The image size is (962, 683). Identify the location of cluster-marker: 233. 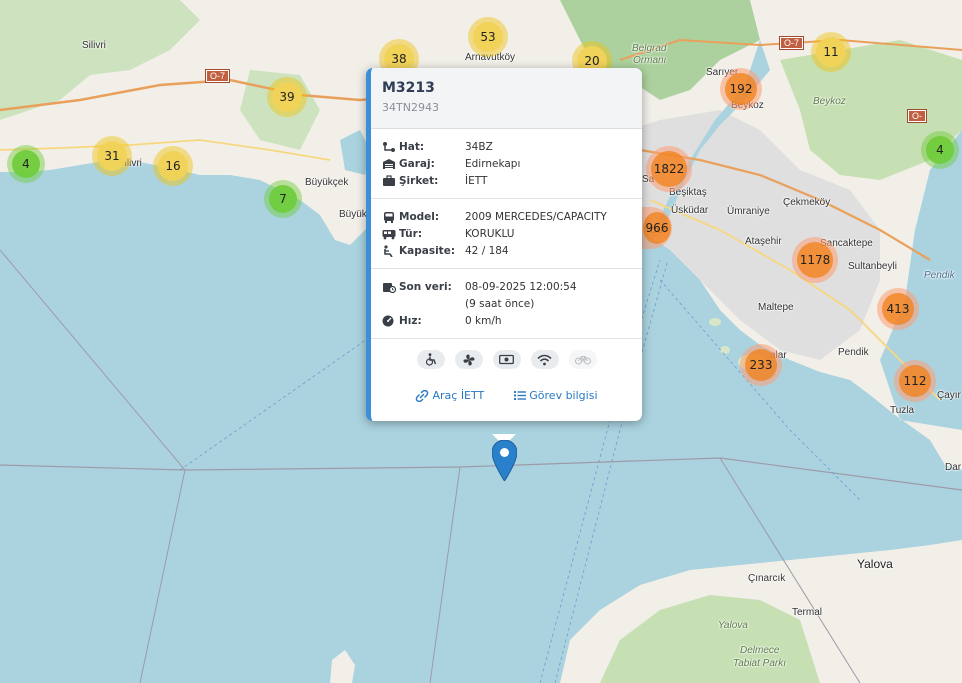
(761, 365).